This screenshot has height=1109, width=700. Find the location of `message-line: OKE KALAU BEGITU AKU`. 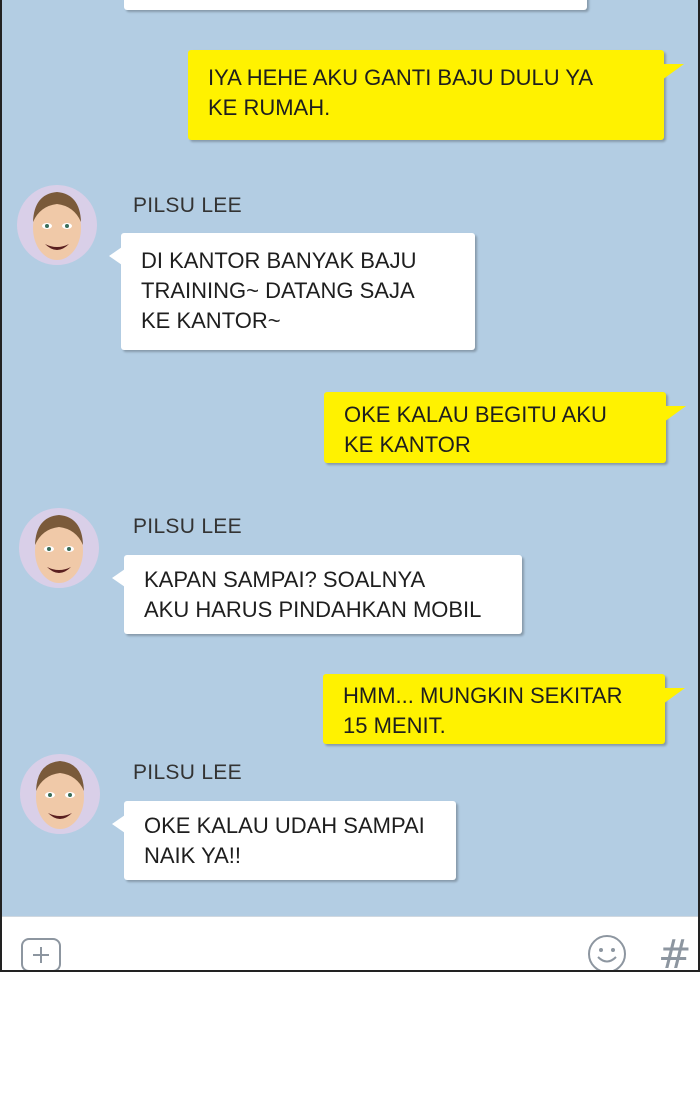

message-line: OKE KALAU BEGITU AKU is located at coordinates (475, 414).